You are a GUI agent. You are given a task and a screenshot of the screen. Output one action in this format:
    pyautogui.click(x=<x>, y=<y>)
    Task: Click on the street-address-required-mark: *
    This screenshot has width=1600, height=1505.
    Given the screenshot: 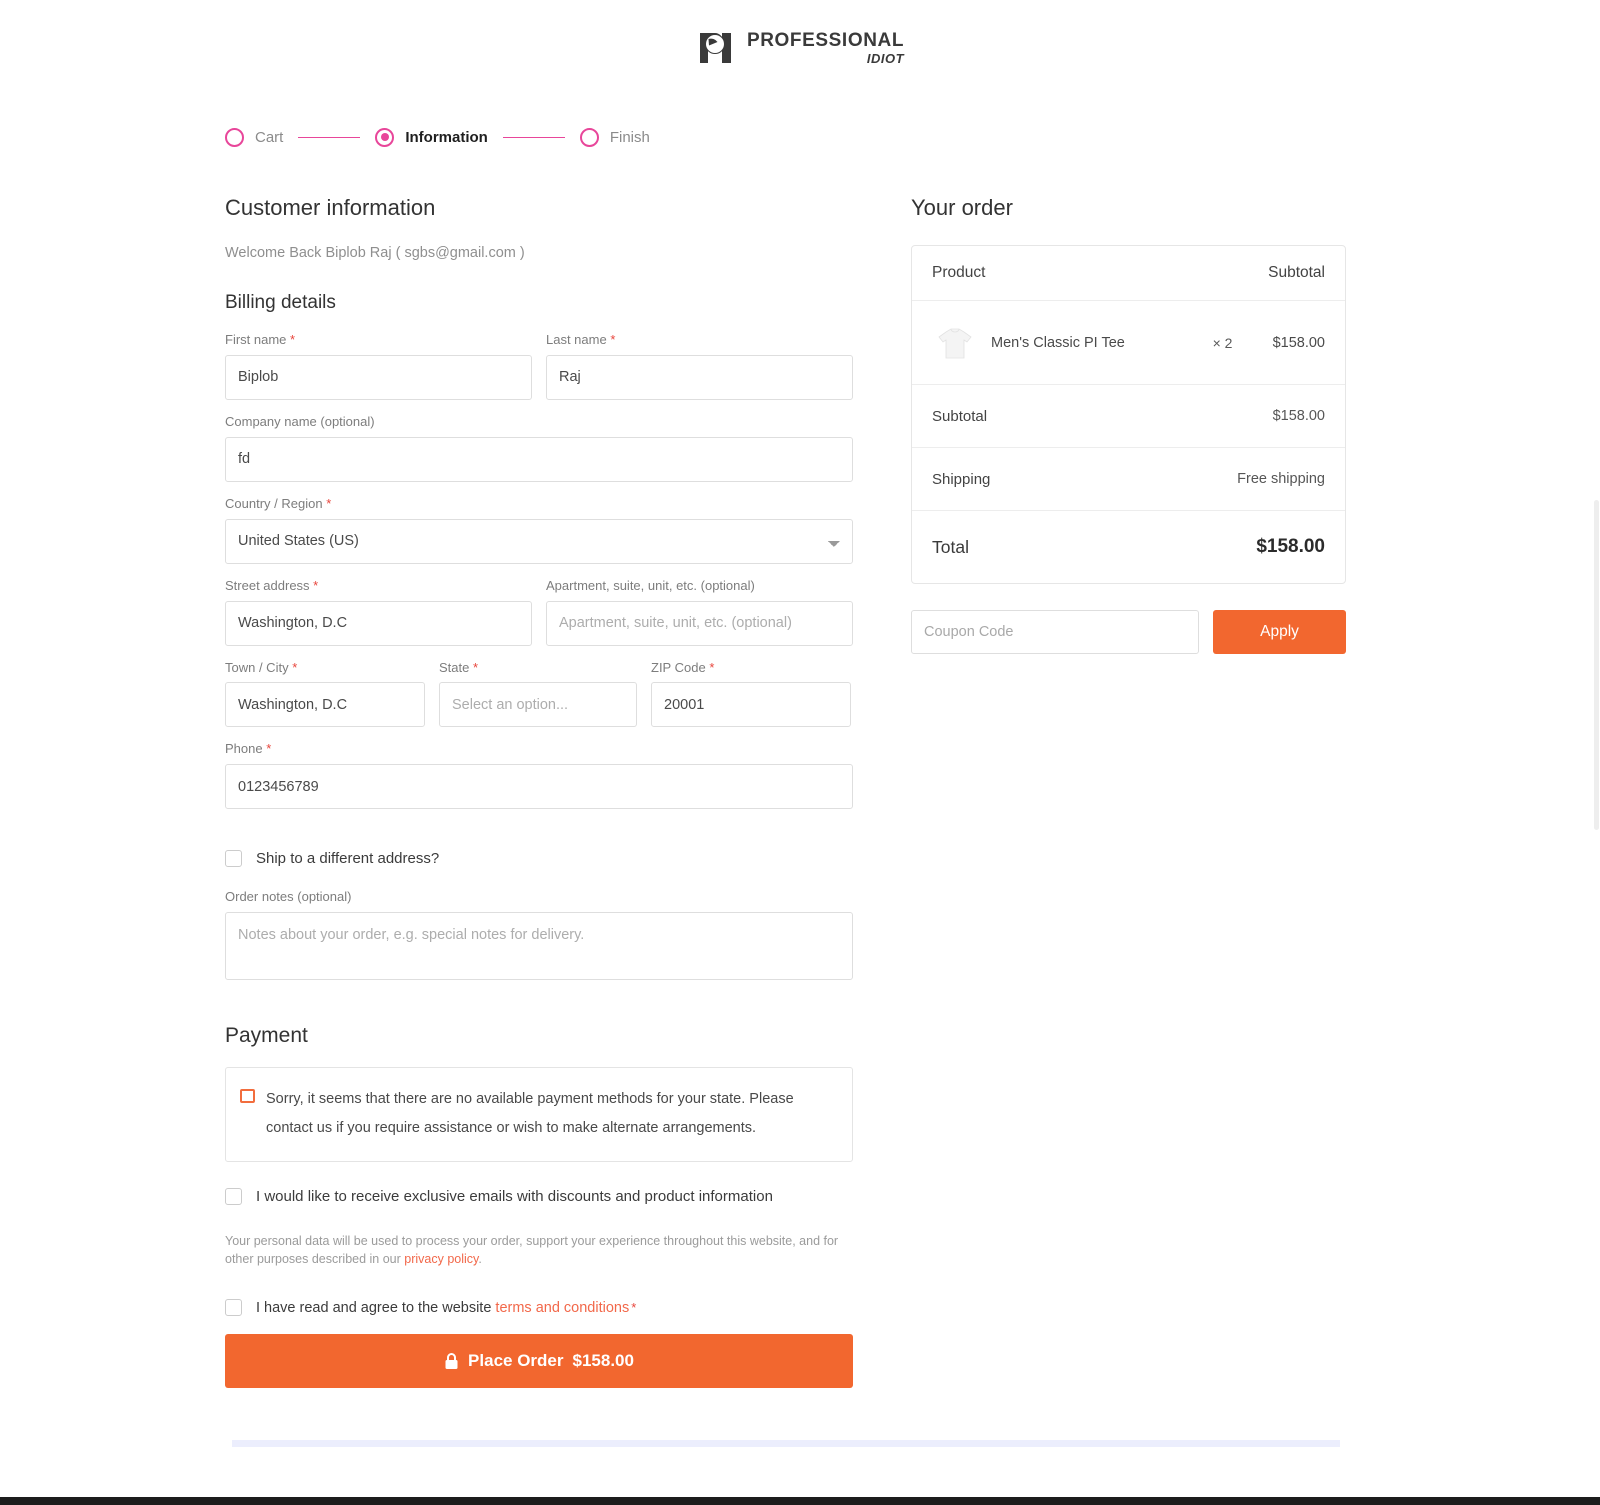 What is the action you would take?
    pyautogui.click(x=316, y=585)
    